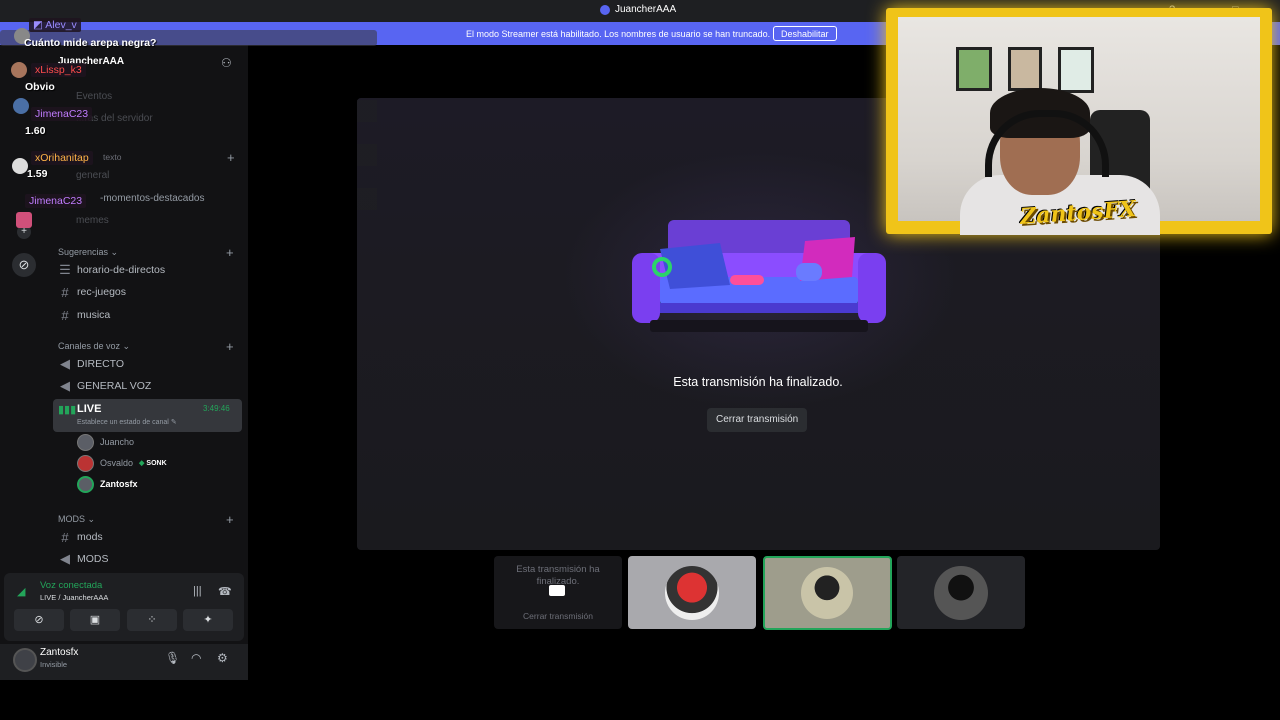 The height and width of the screenshot is (720, 1280). I want to click on signal-icon: ◢, so click(21, 591).